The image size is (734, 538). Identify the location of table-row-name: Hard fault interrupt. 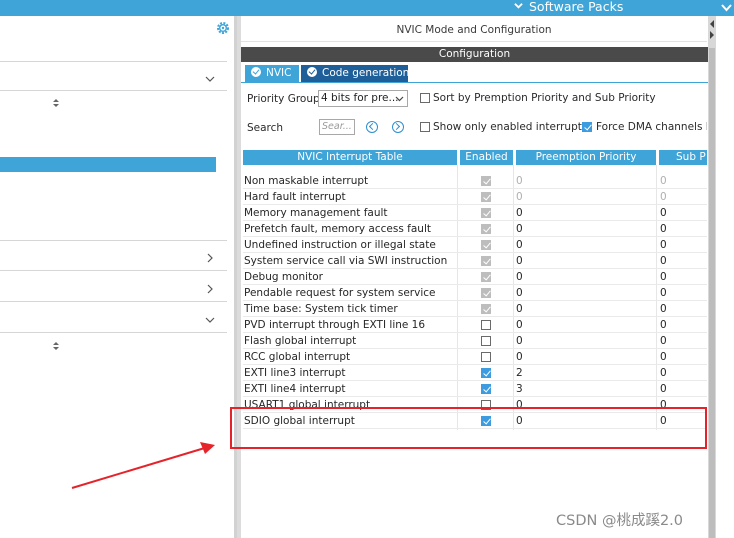
(295, 197).